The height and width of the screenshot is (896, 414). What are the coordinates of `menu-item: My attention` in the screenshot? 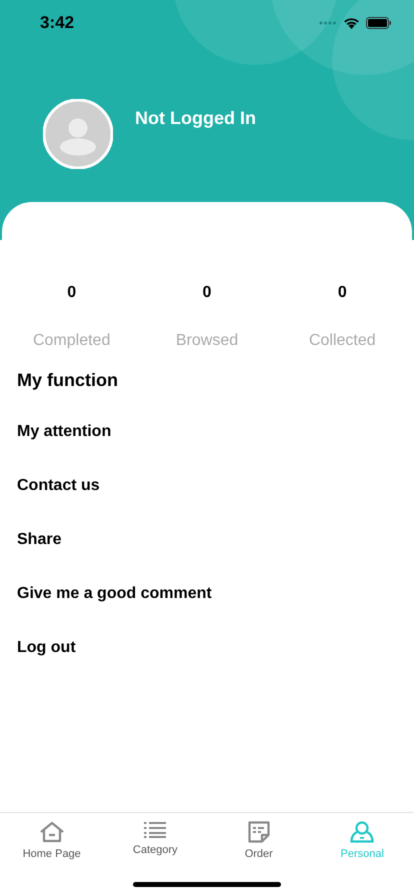 It's located at (214, 432).